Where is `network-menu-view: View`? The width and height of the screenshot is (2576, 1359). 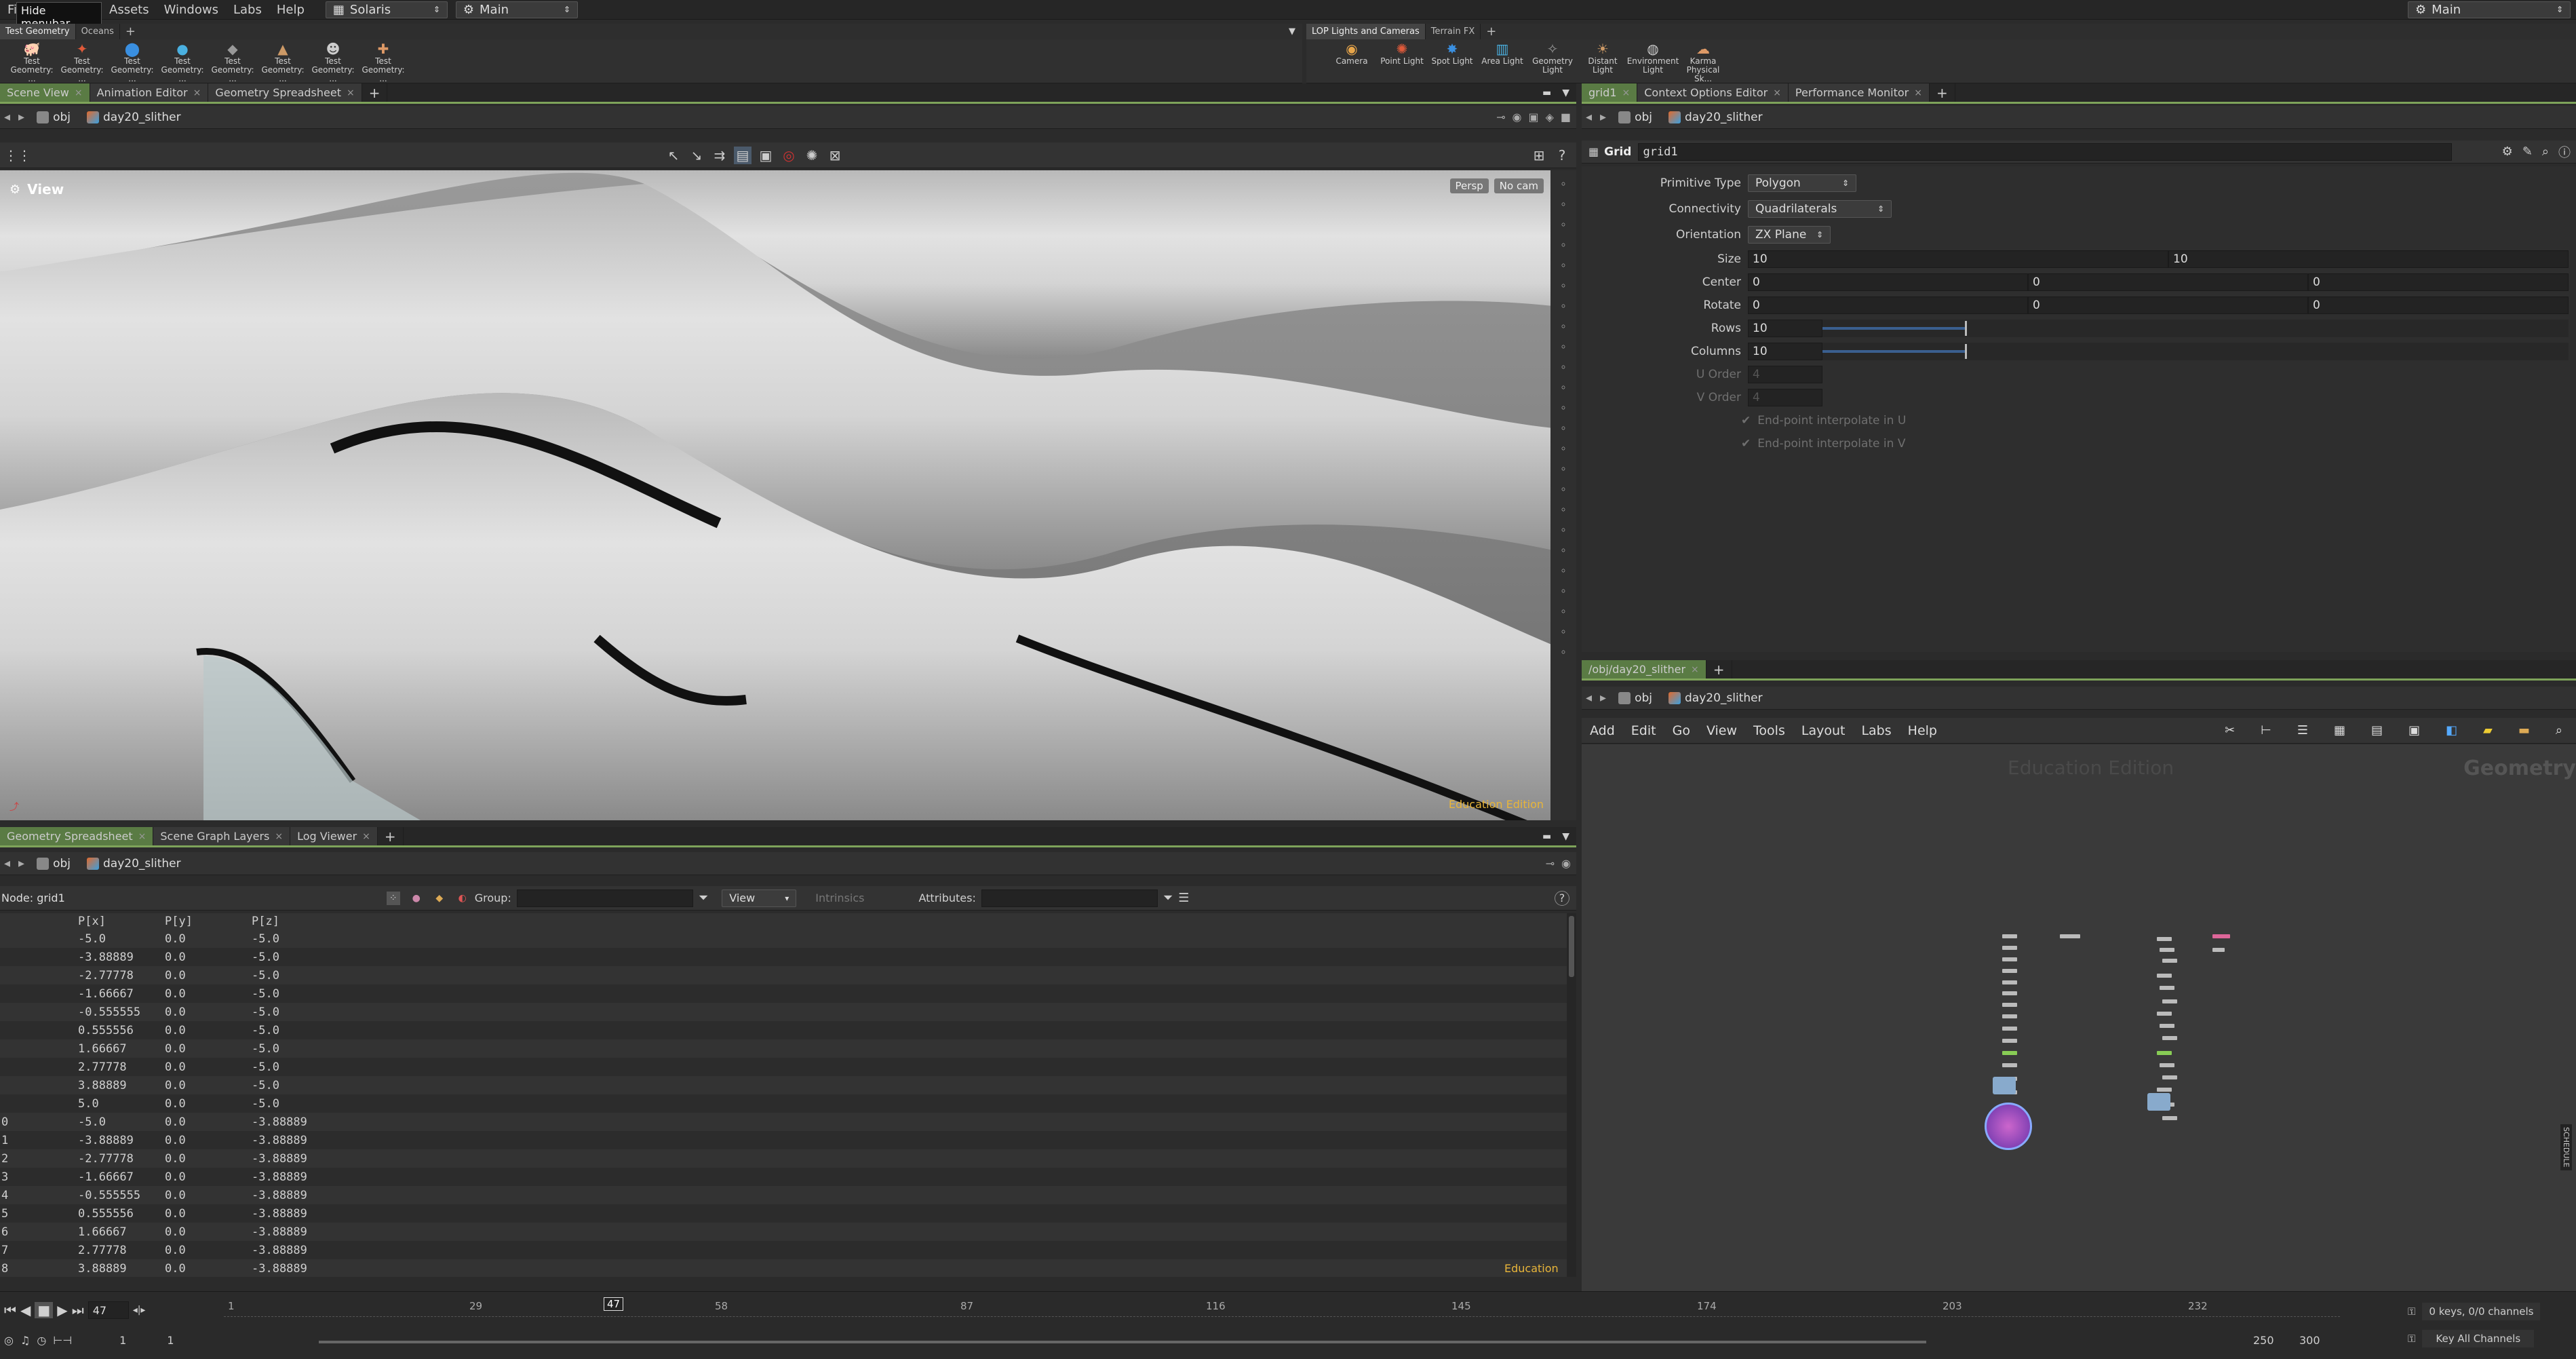 network-menu-view: View is located at coordinates (1721, 730).